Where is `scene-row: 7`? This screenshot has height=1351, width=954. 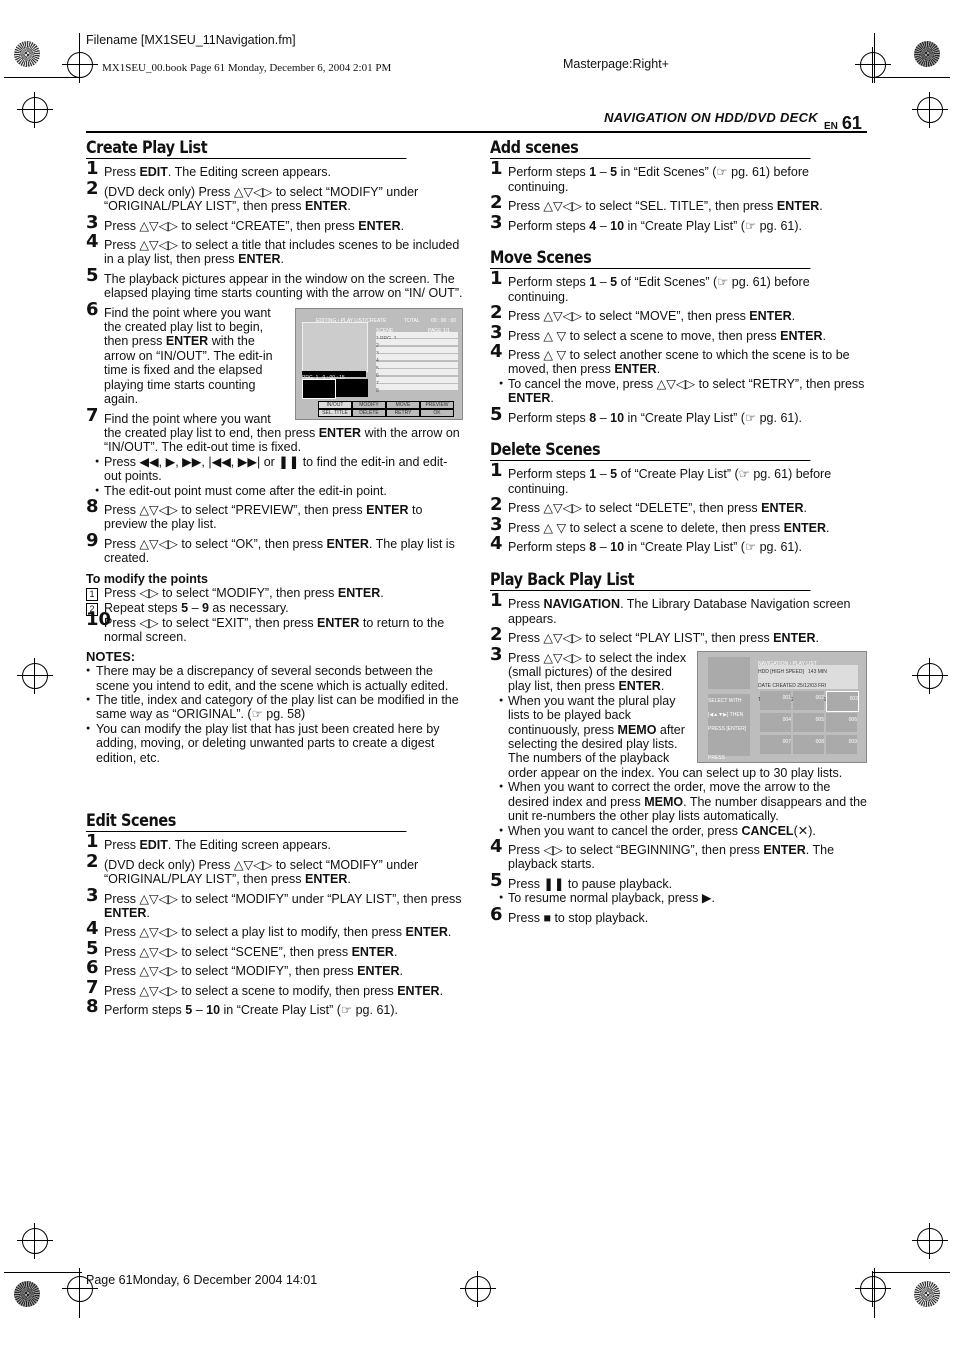 scene-row: 7 is located at coordinates (417, 381).